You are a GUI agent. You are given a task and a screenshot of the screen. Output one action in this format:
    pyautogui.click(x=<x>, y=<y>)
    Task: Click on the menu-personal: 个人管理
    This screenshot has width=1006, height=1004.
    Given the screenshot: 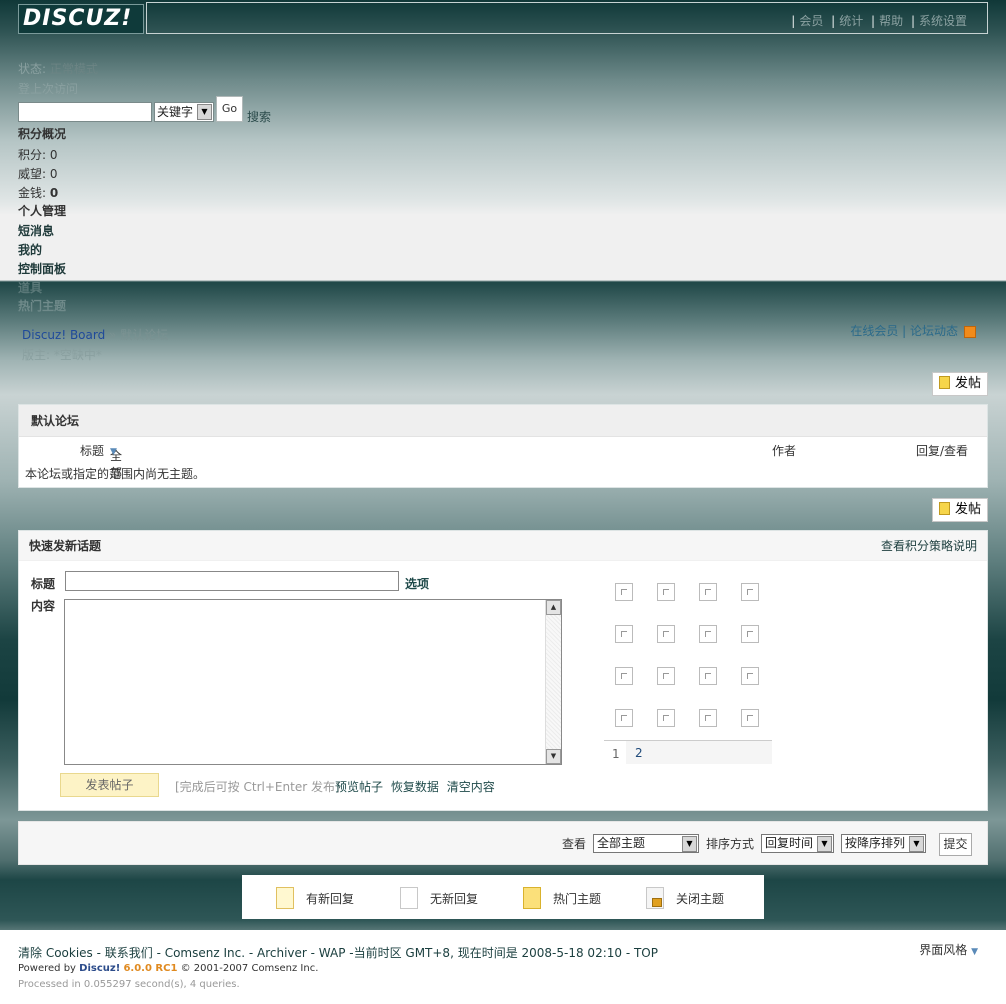 What is the action you would take?
    pyautogui.click(x=42, y=211)
    